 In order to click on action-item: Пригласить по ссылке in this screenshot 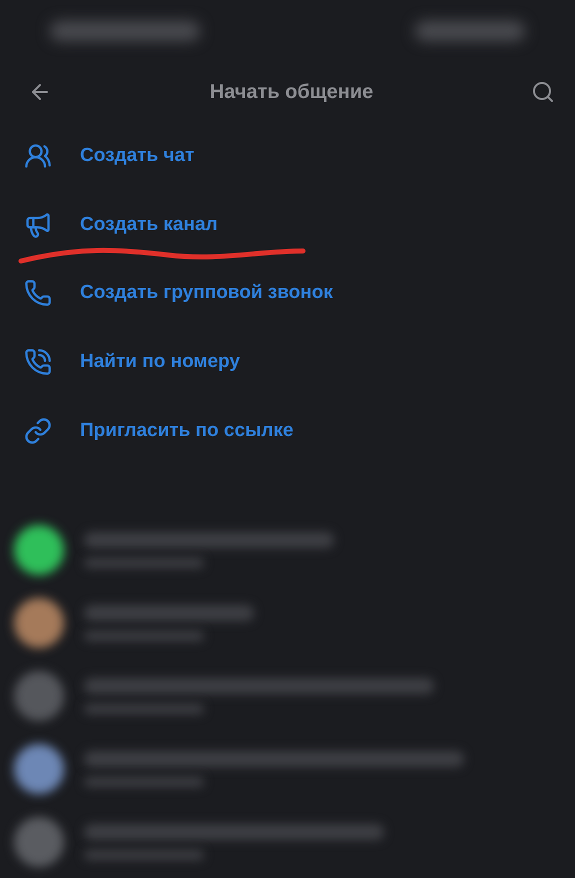, I will do `click(287, 431)`.